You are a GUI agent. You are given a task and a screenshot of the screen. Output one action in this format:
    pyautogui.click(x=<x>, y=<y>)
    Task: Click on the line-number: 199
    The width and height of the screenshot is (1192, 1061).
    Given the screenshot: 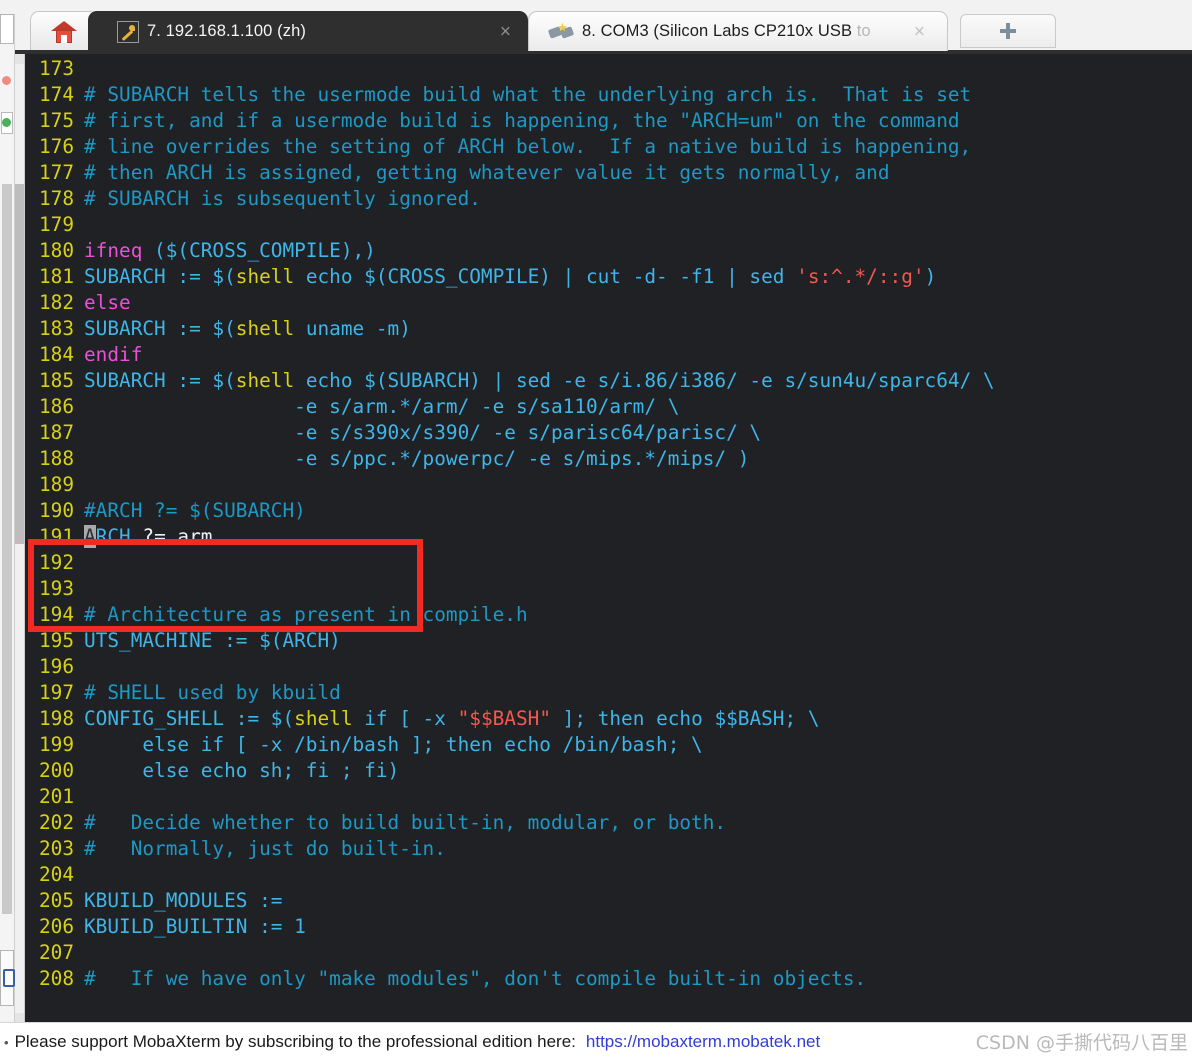 What is the action you would take?
    pyautogui.click(x=56, y=744)
    